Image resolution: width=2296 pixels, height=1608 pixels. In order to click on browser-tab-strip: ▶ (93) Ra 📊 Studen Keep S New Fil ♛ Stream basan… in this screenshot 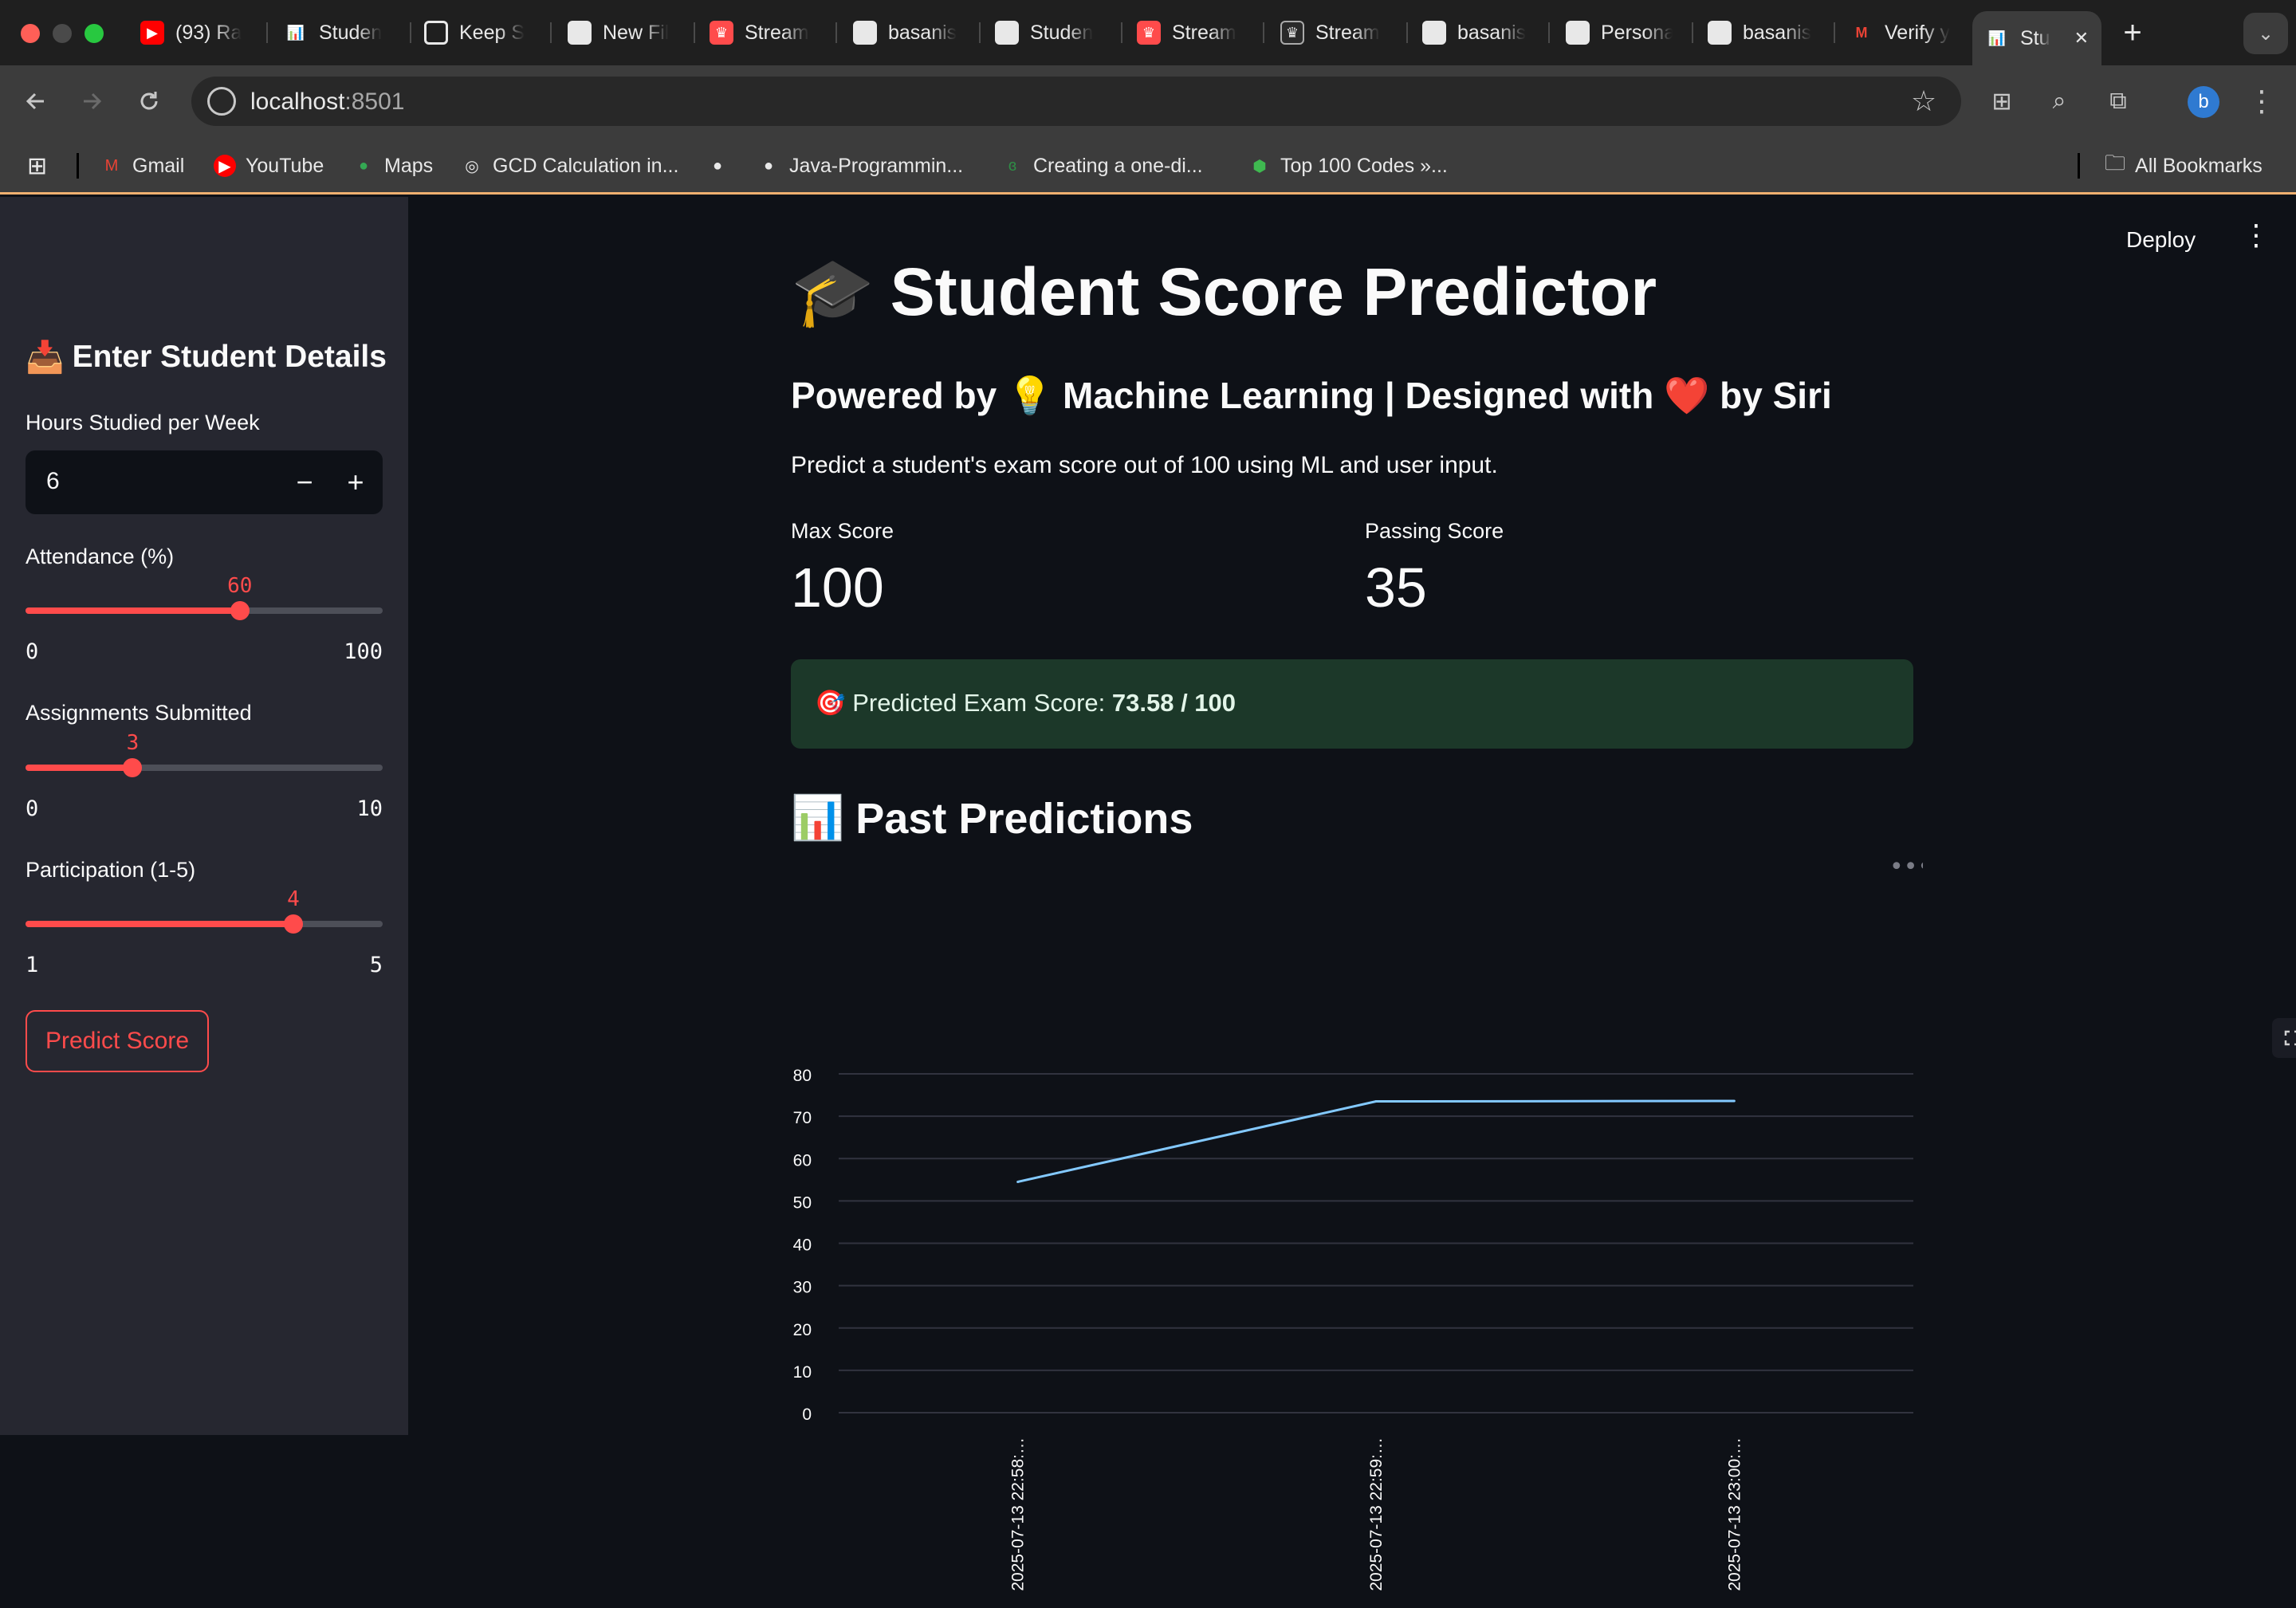, I will do `click(1148, 32)`.